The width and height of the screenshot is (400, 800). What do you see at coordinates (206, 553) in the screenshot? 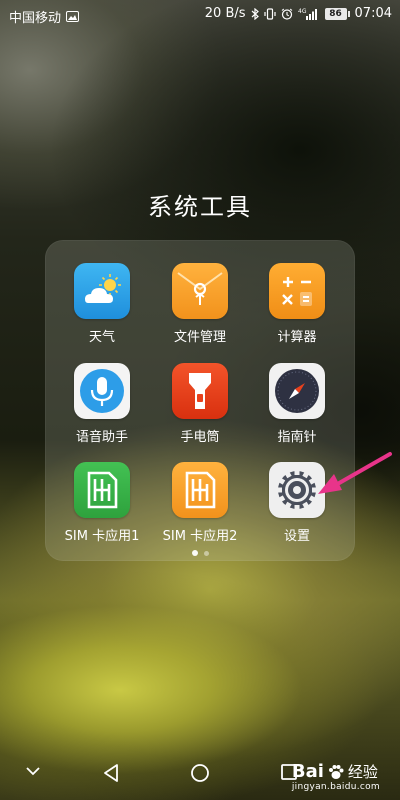
I see `page-dot` at bounding box center [206, 553].